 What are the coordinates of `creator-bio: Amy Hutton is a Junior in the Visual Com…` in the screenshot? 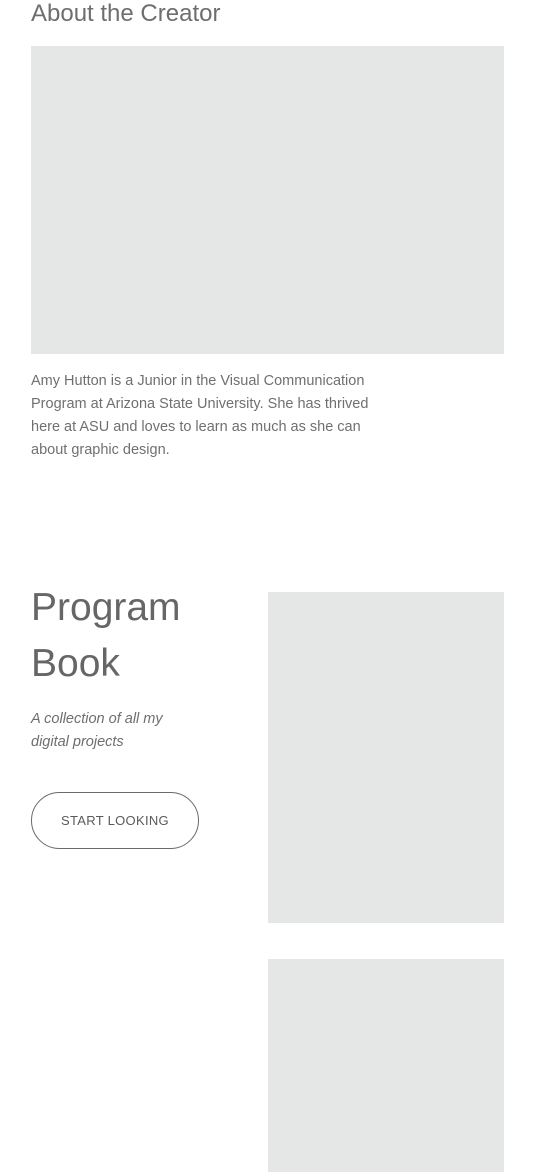 It's located at (200, 415).